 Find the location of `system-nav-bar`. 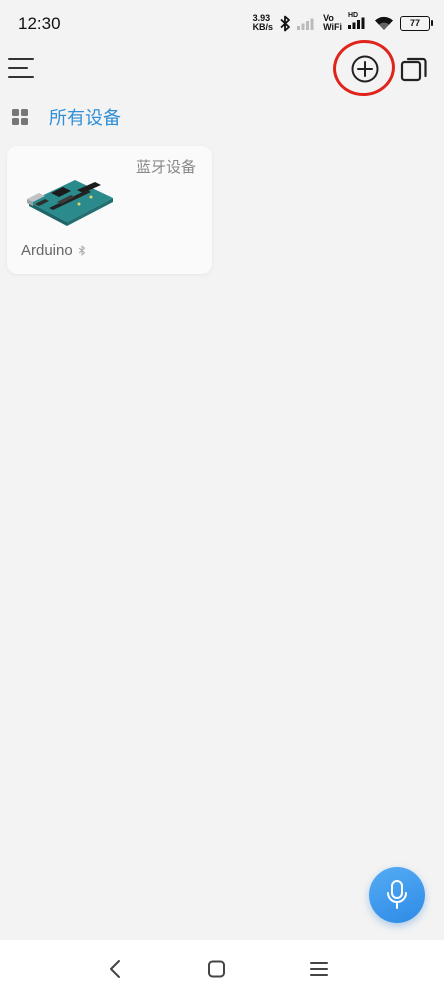

system-nav-bar is located at coordinates (222, 968).